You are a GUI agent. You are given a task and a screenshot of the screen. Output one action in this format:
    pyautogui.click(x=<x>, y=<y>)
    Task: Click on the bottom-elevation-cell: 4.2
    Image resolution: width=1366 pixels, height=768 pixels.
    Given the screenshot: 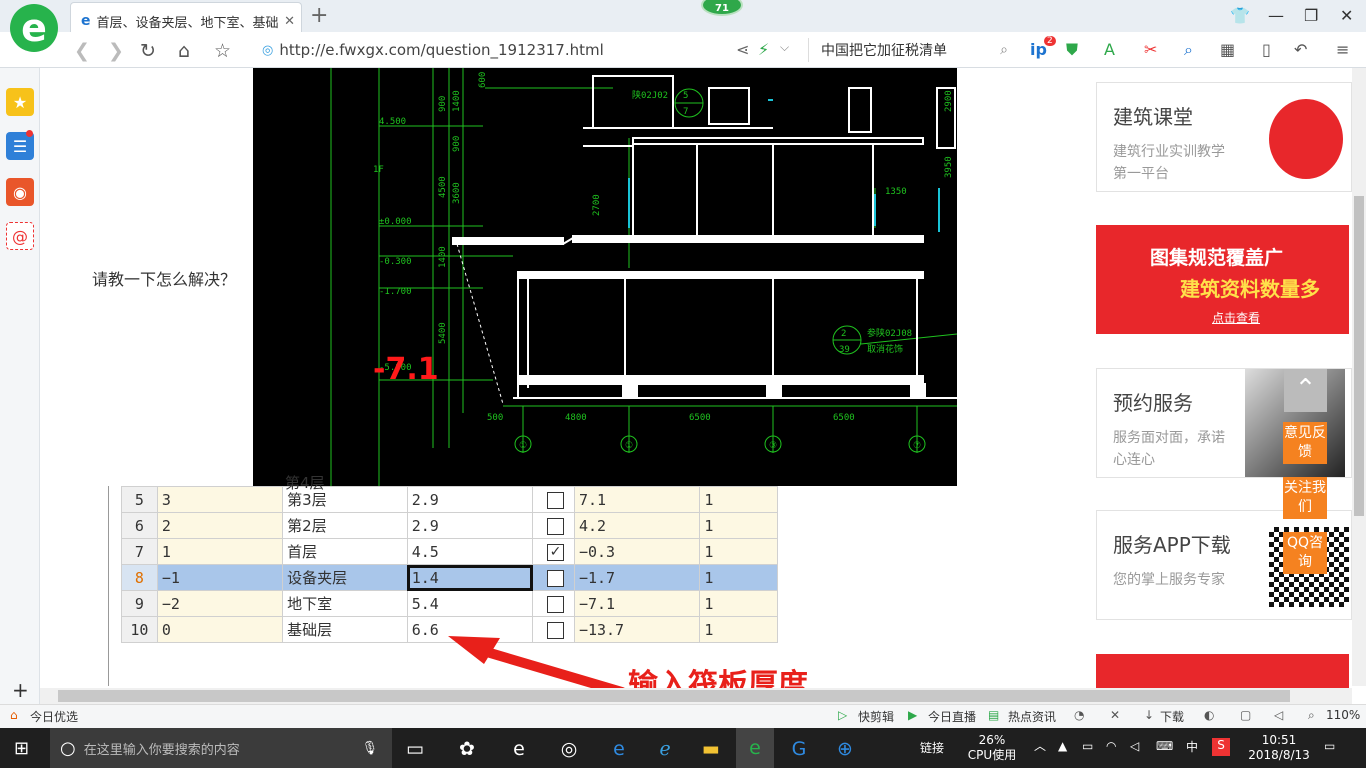 What is the action you would take?
    pyautogui.click(x=637, y=525)
    